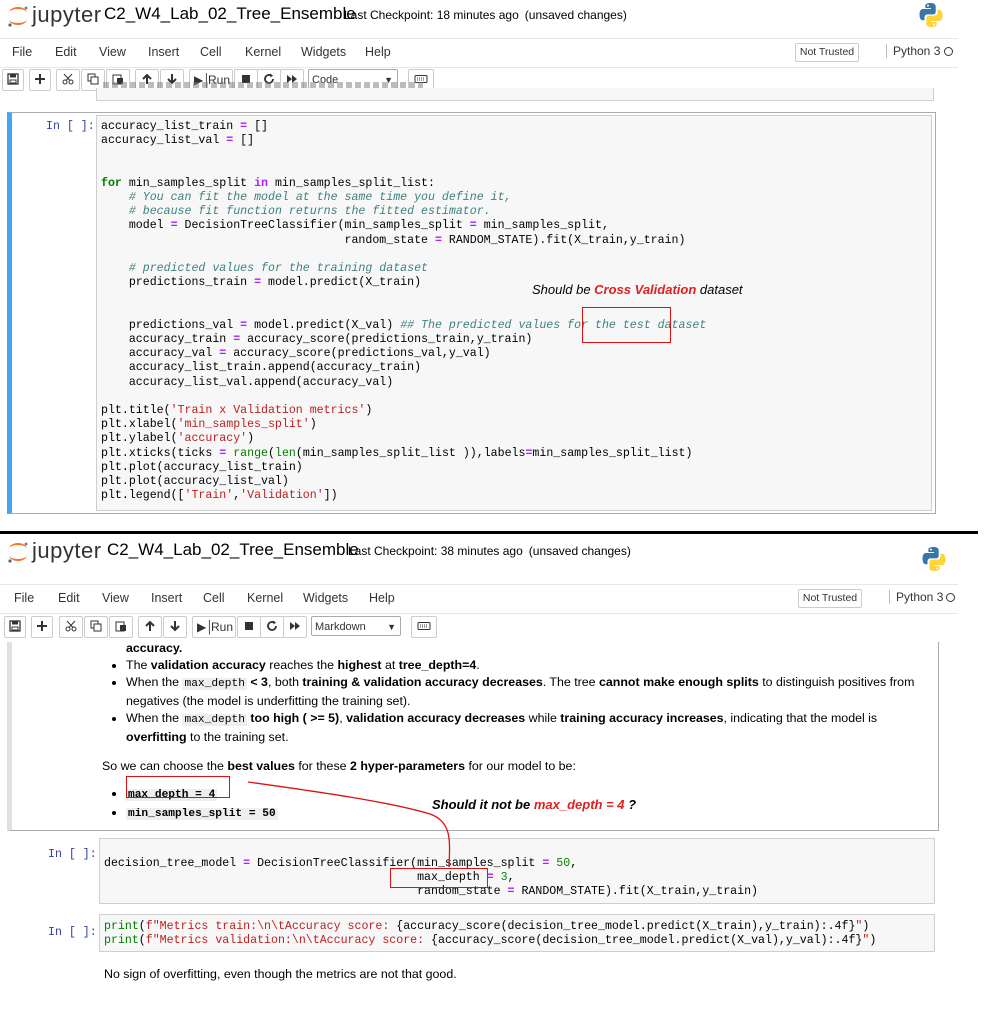 This screenshot has height=1024, width=1001. I want to click on test-dataset-highlight-box, so click(626, 325).